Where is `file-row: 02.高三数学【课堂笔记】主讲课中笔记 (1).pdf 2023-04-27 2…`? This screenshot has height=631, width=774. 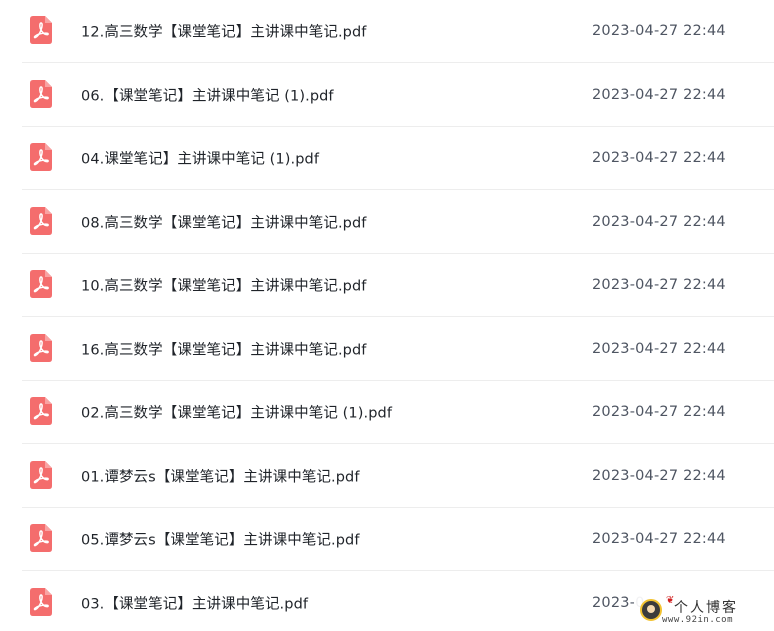
file-row: 02.高三数学【课堂笔记】主讲课中笔记 (1).pdf 2023-04-27 2… is located at coordinates (398, 412).